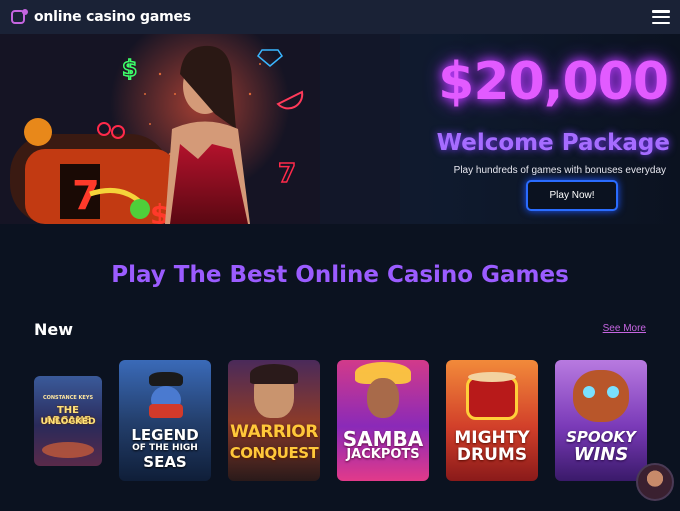 Image resolution: width=680 pixels, height=511 pixels. I want to click on game-card-warrior-conquest: WARRIOR CONQUEST, so click(274, 420).